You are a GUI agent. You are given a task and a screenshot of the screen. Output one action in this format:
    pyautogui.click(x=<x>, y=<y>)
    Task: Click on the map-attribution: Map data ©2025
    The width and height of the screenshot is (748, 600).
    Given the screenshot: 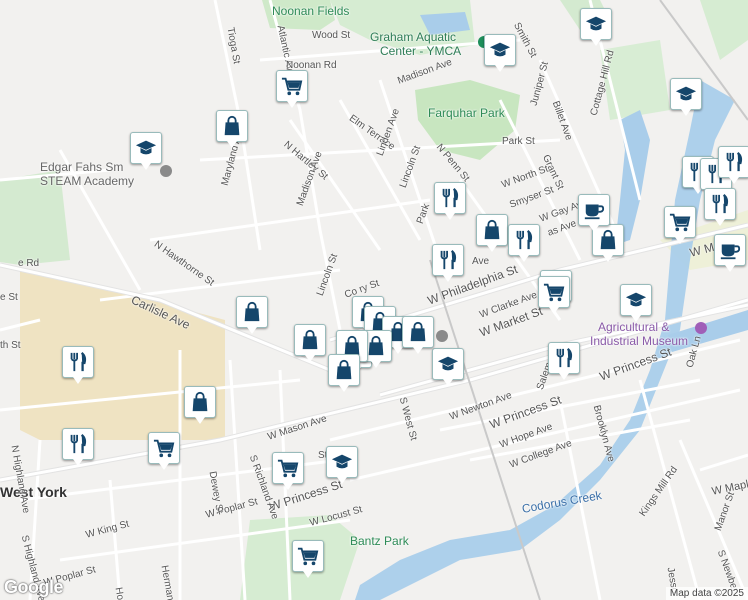 What is the action you would take?
    pyautogui.click(x=706, y=593)
    